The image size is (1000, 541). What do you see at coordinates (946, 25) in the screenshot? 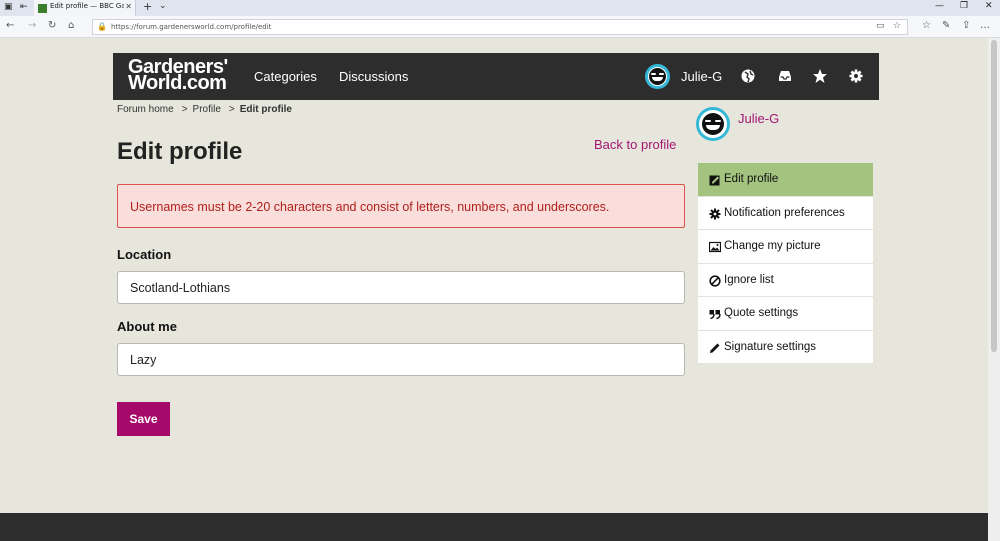
I see `notes-icon: ✎` at bounding box center [946, 25].